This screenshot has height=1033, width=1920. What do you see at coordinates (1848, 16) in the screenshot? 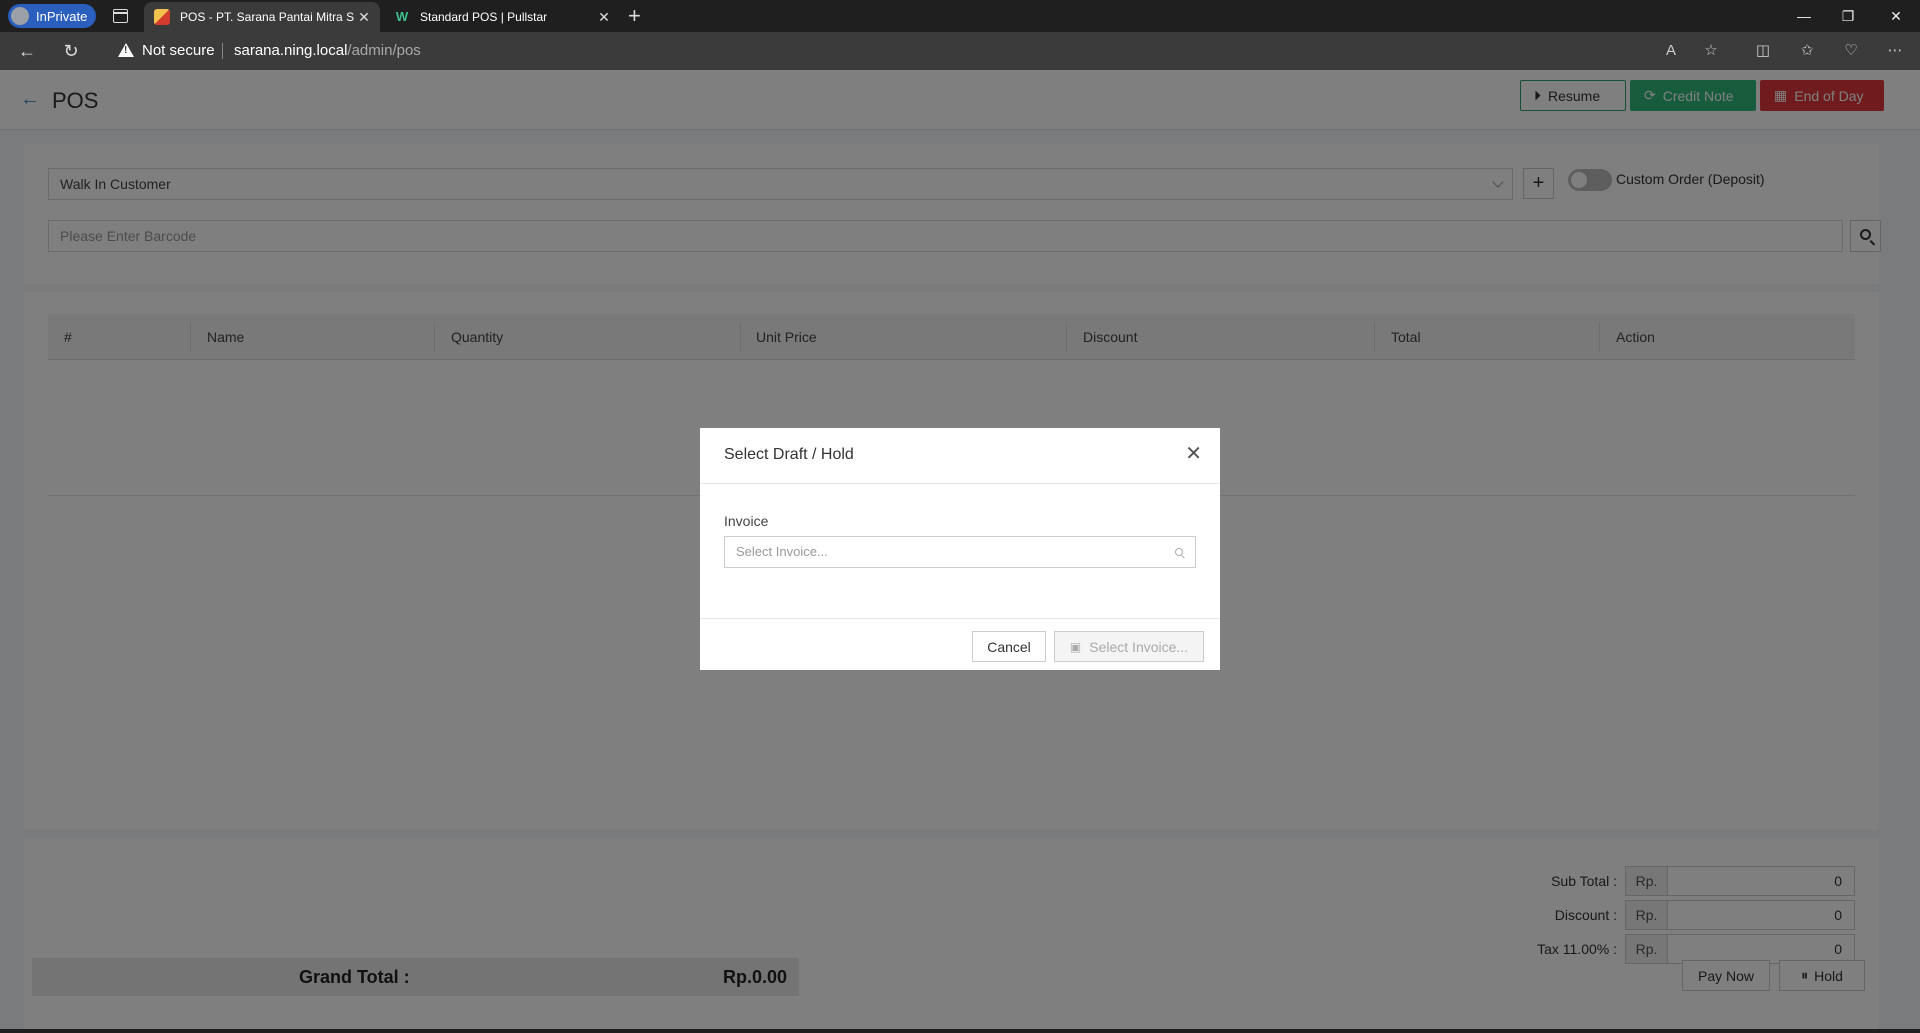
I see `restore-icon: ❐` at bounding box center [1848, 16].